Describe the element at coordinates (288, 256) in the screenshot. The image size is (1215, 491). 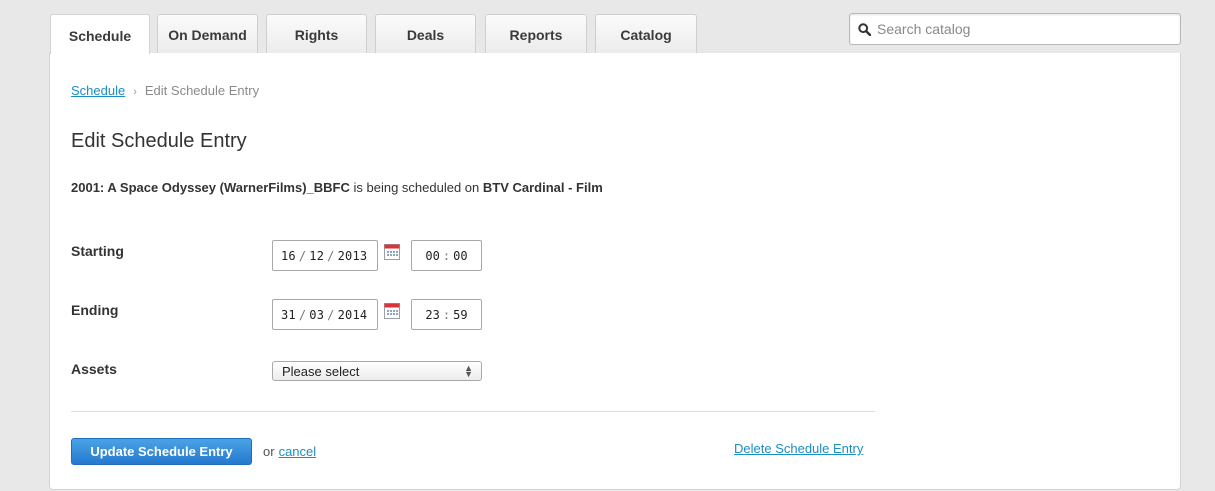
I see `starting-day: 16` at that location.